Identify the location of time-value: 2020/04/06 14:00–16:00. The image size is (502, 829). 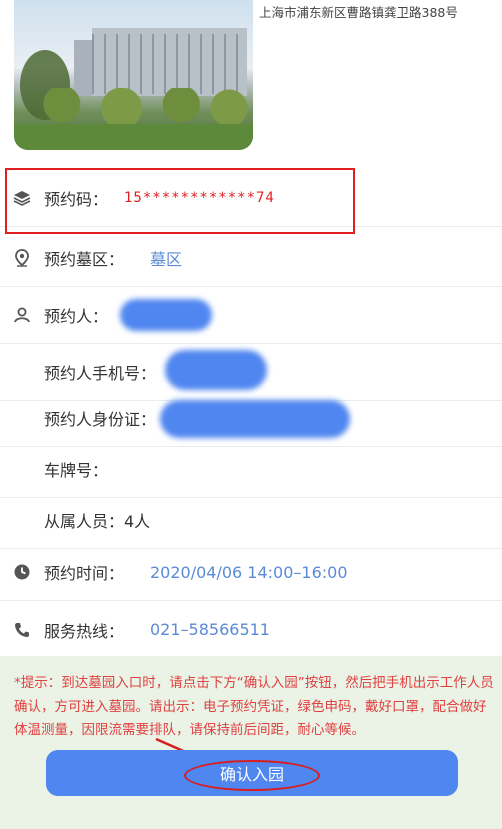
(249, 572).